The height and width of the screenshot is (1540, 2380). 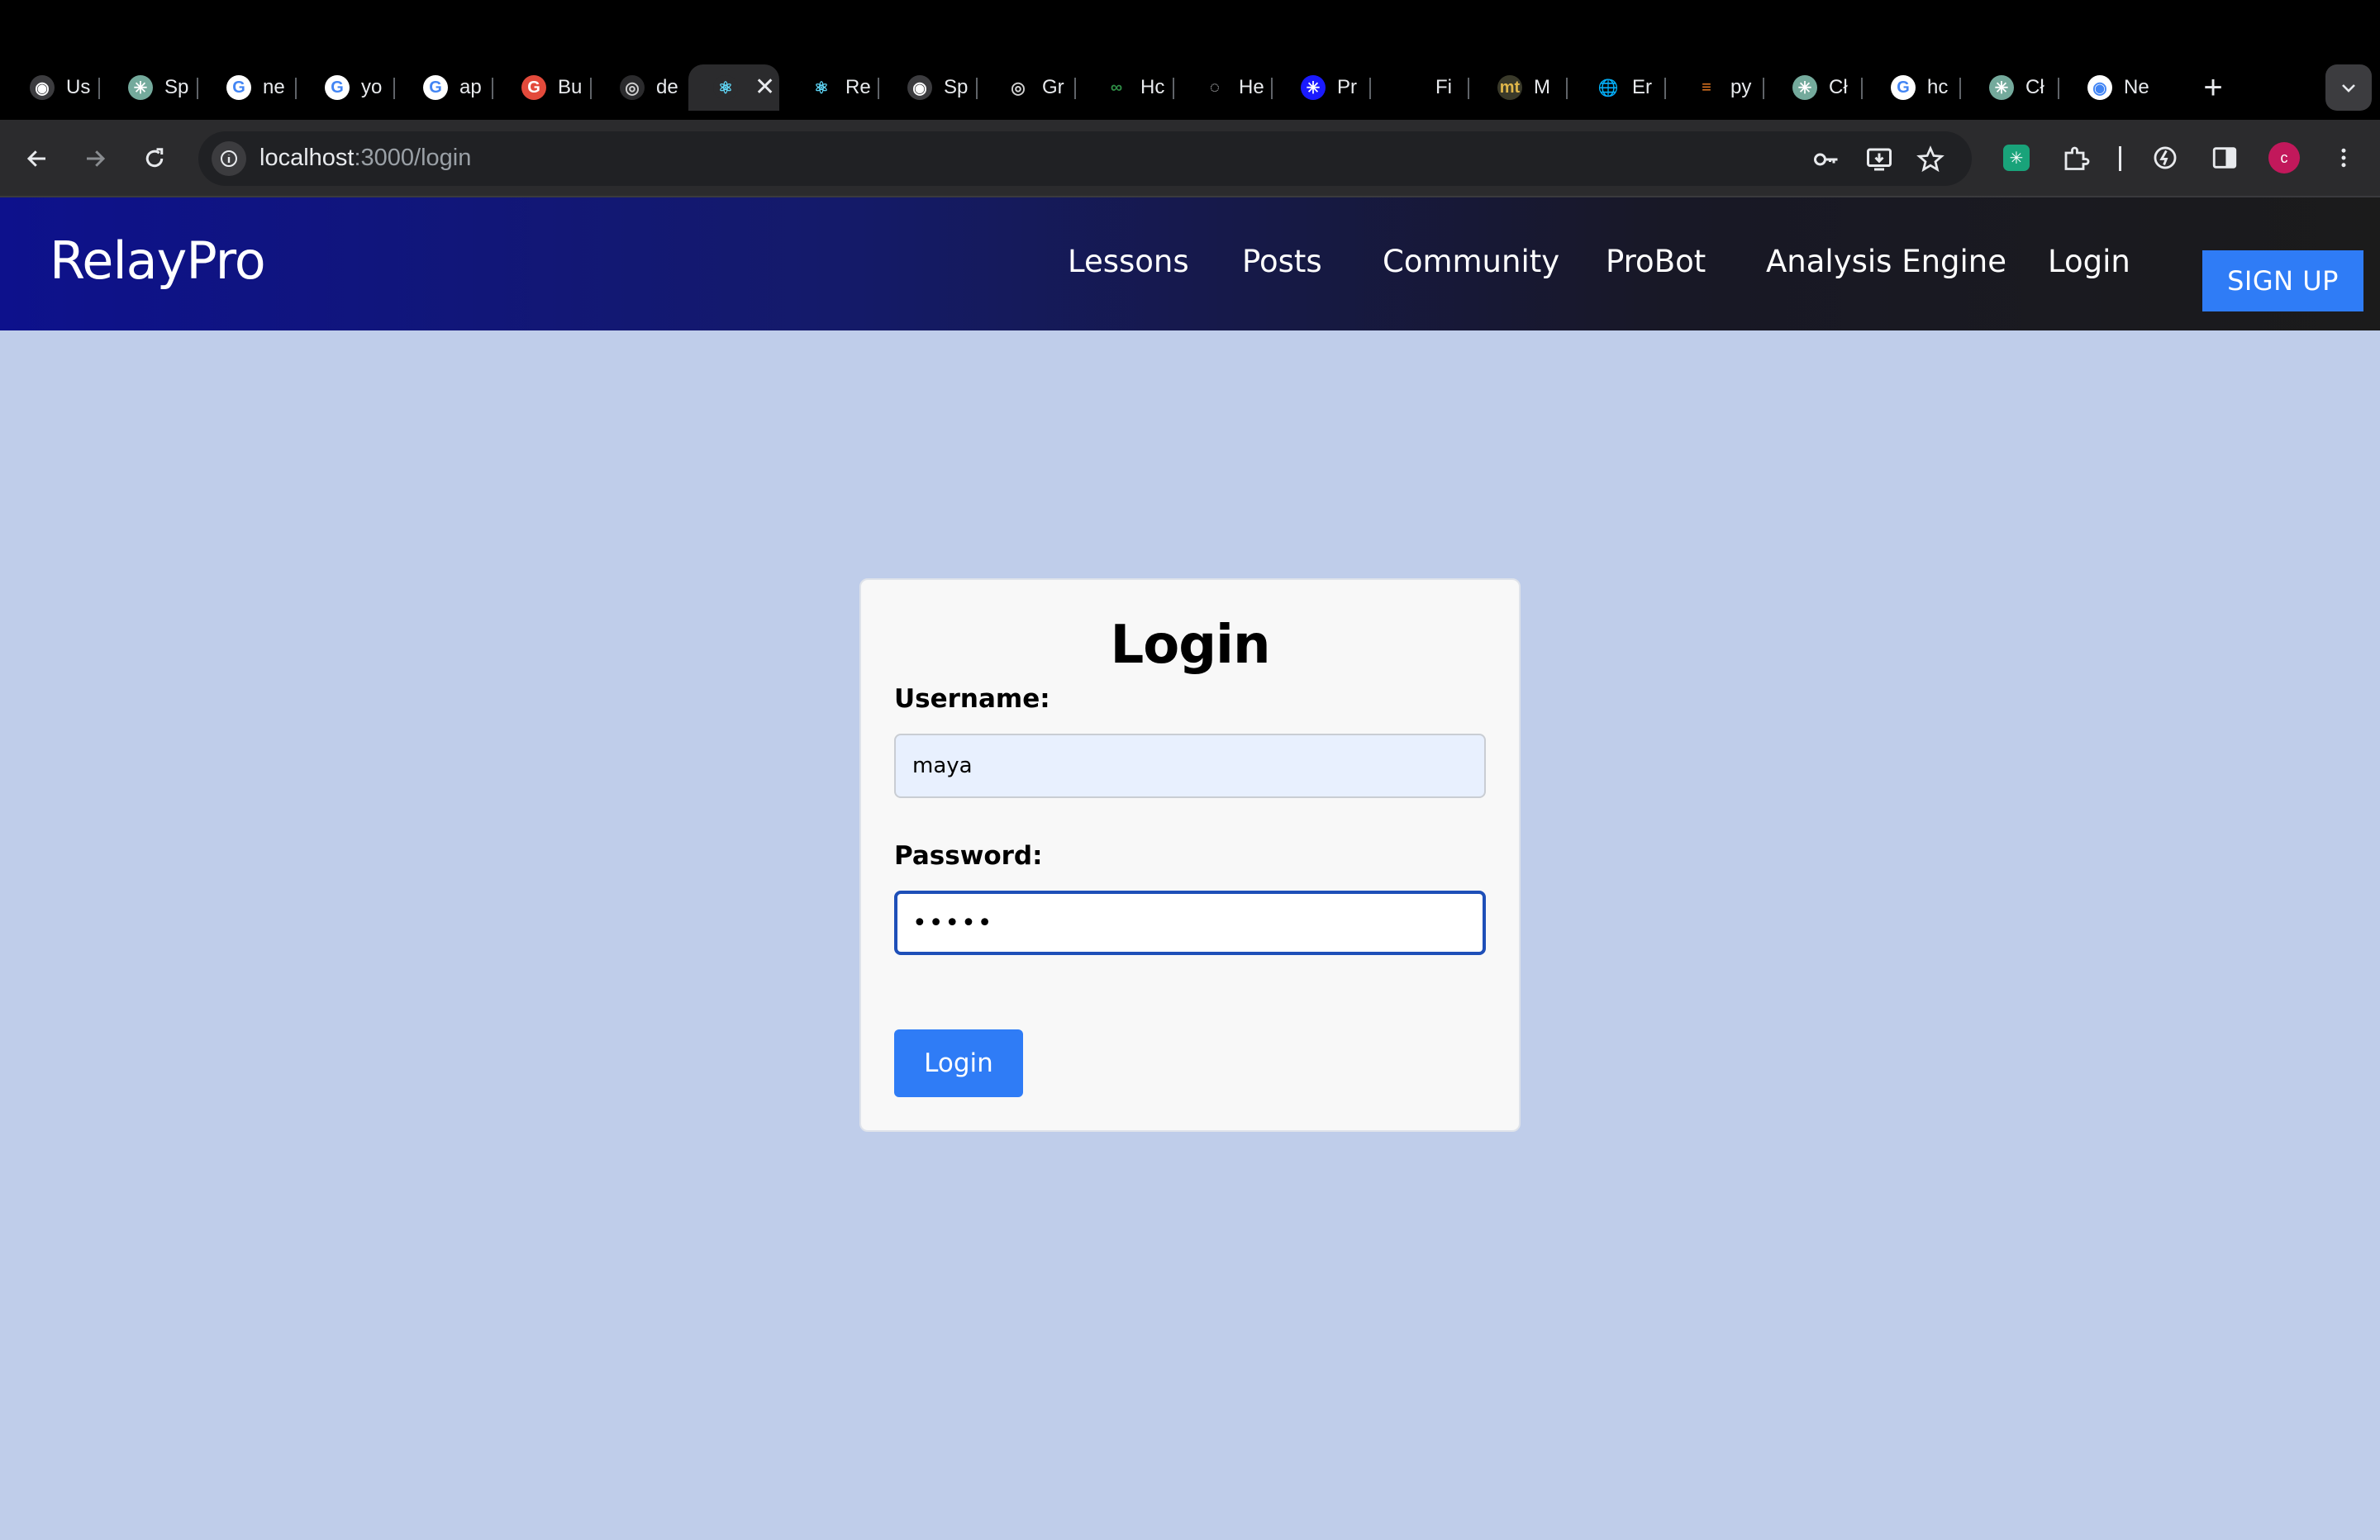 I want to click on url-text: localhost:3000/login, so click(x=365, y=158).